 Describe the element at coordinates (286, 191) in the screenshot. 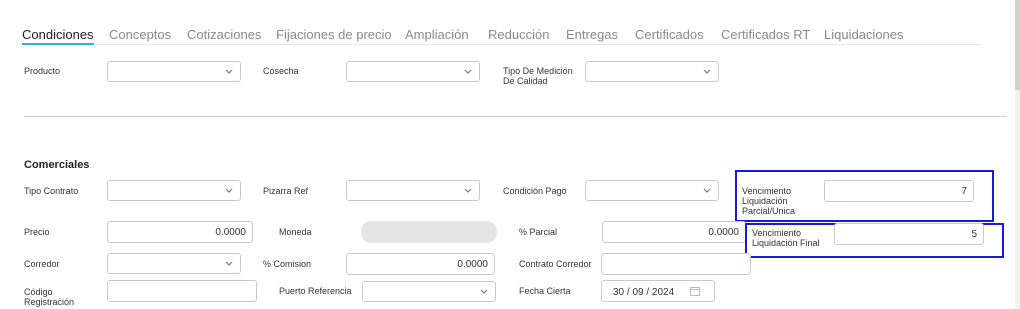

I see `pizarra-ref-label: Pizarra Ref` at that location.